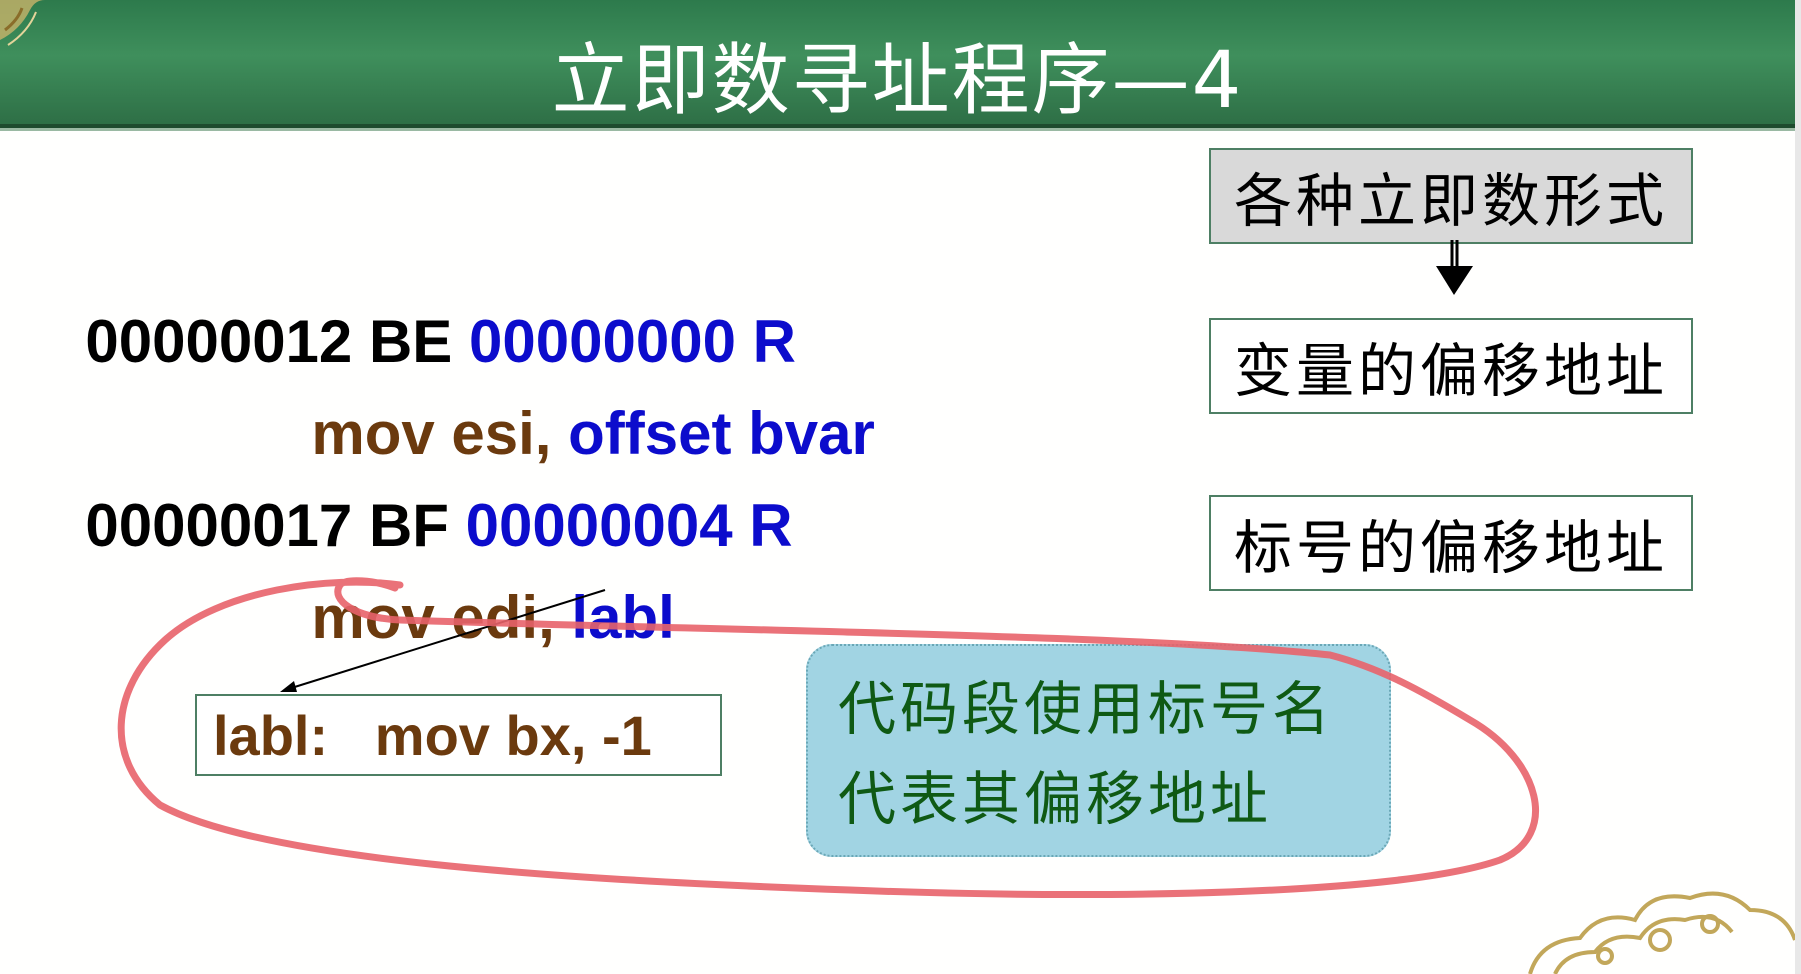  Describe the element at coordinates (443, 640) in the screenshot. I see `pointer-arrow-icon` at that location.